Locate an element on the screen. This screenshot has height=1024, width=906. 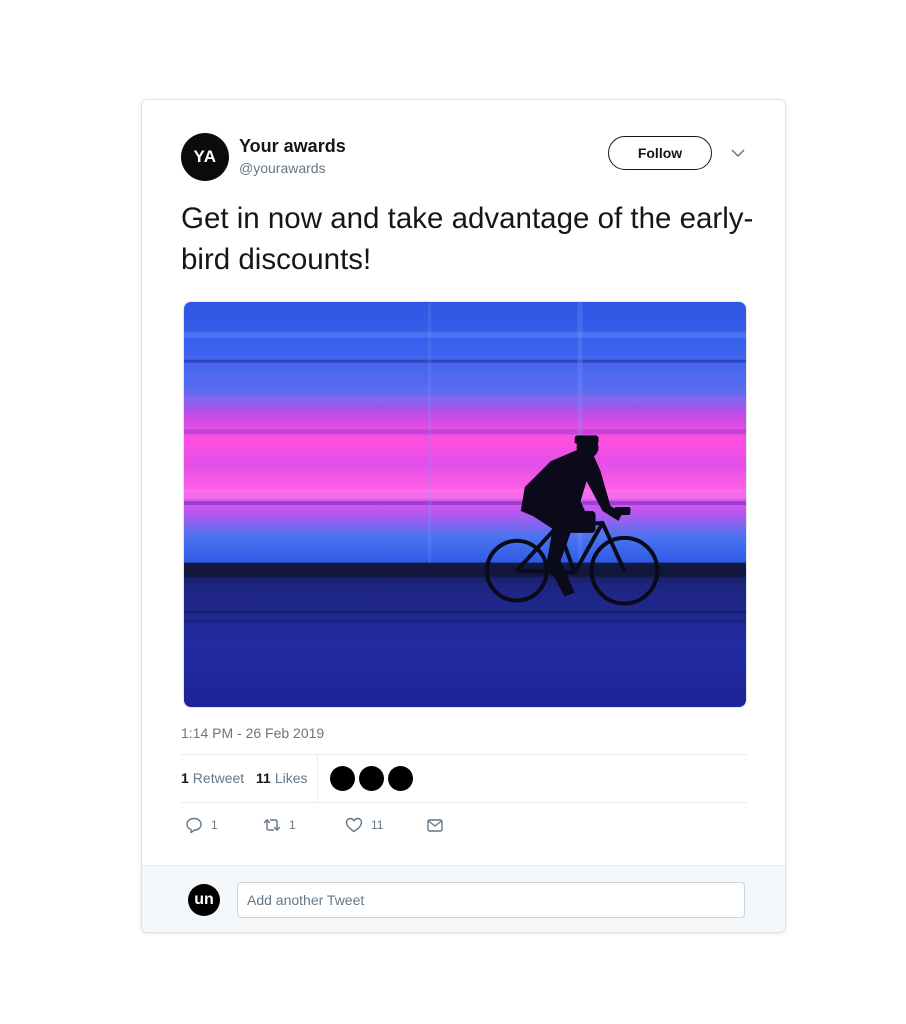
likes-stat: 11 Likes is located at coordinates (282, 778).